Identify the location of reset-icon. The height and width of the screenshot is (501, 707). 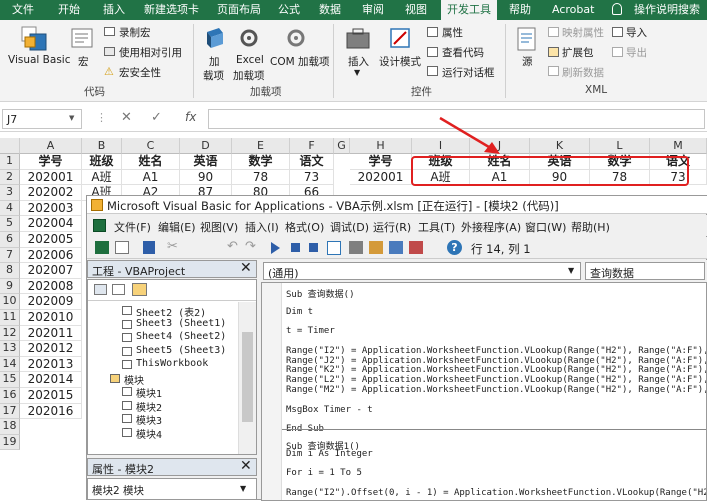
(313, 247).